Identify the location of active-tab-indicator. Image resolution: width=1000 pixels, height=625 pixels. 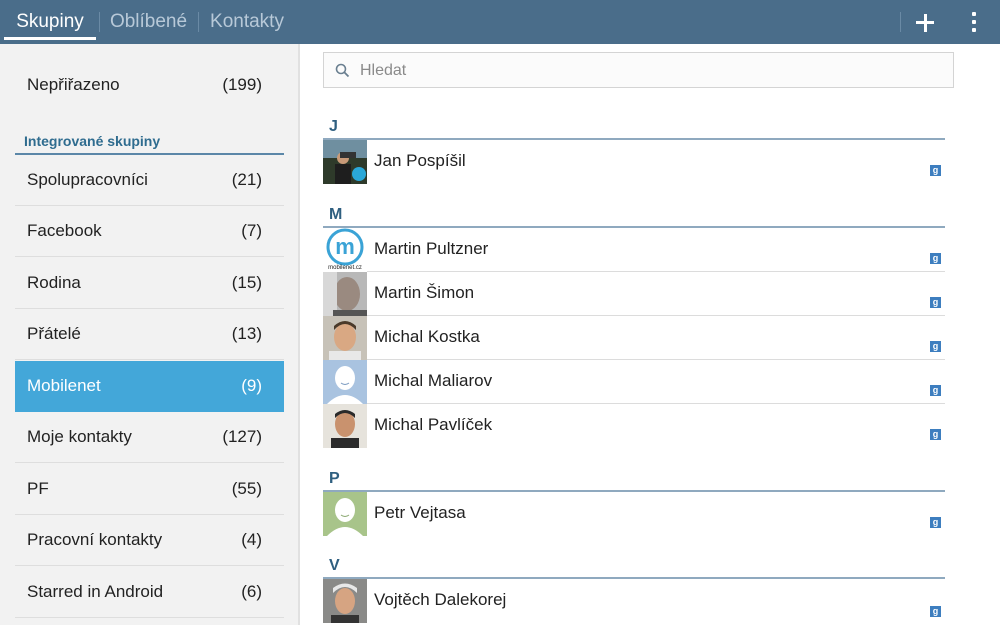
(50, 38).